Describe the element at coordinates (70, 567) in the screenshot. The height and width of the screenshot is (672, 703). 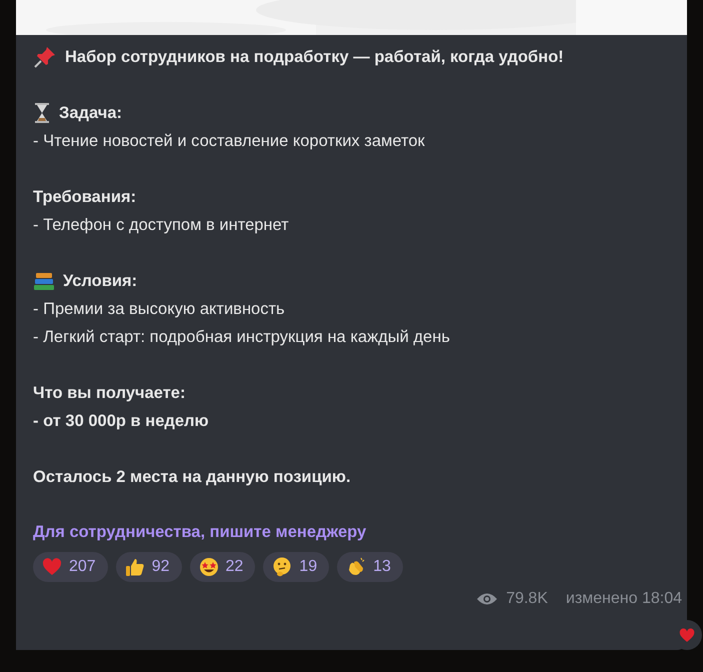
I see `reaction-button: 207` at that location.